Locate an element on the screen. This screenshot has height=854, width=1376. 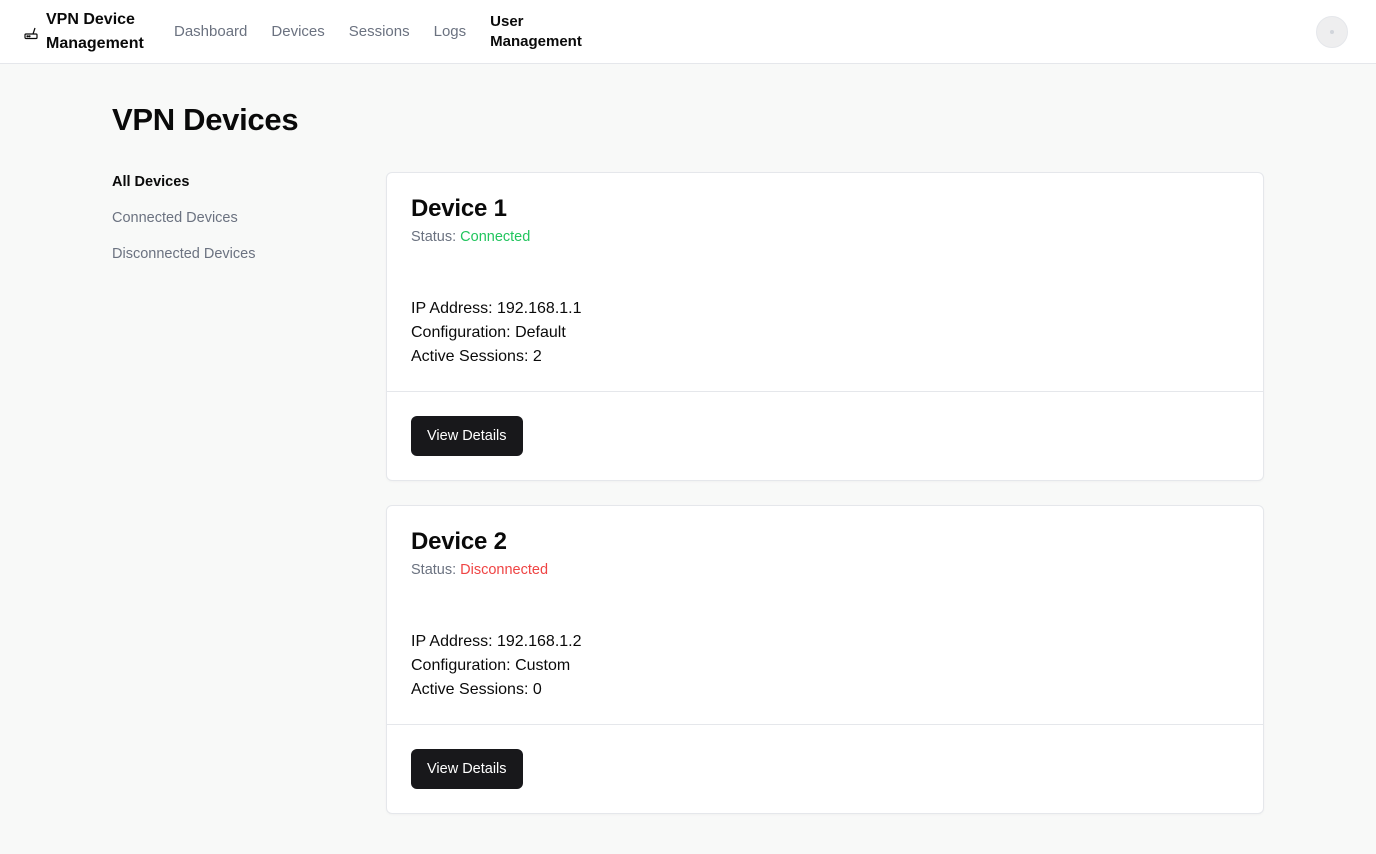
device-name: Device 2 is located at coordinates (459, 541).